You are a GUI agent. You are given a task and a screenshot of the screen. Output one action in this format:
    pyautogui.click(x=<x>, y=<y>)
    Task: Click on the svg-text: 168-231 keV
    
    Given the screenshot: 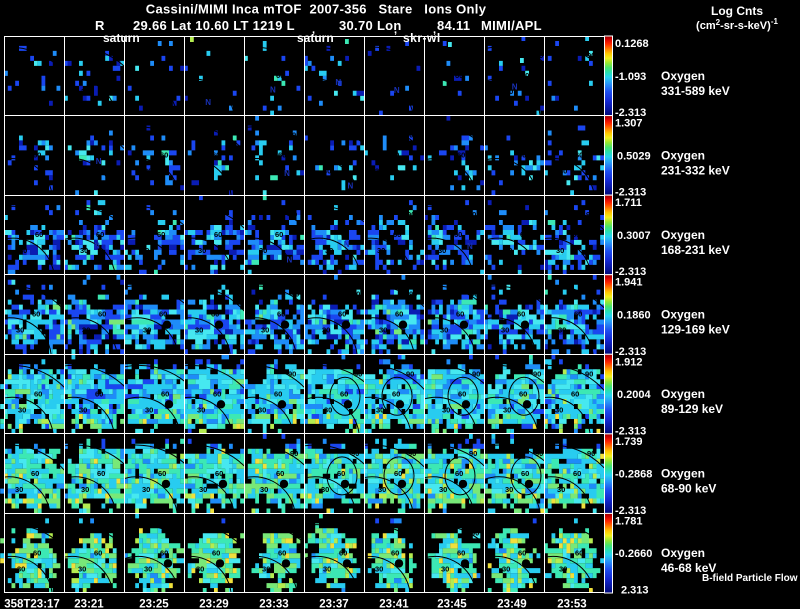 What is the action you would take?
    pyautogui.click(x=695, y=250)
    